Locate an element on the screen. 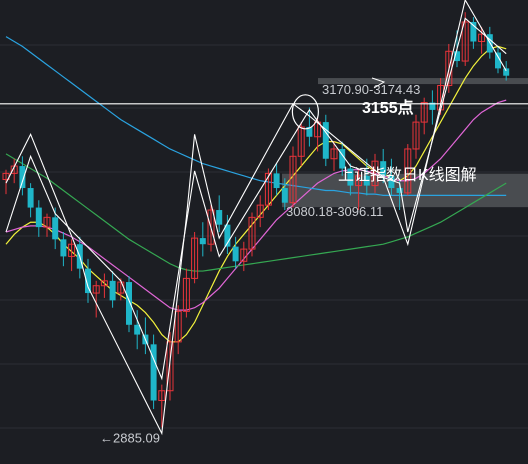 The width and height of the screenshot is (528, 464). low-marker-label: ←2885.09 is located at coordinates (130, 437).